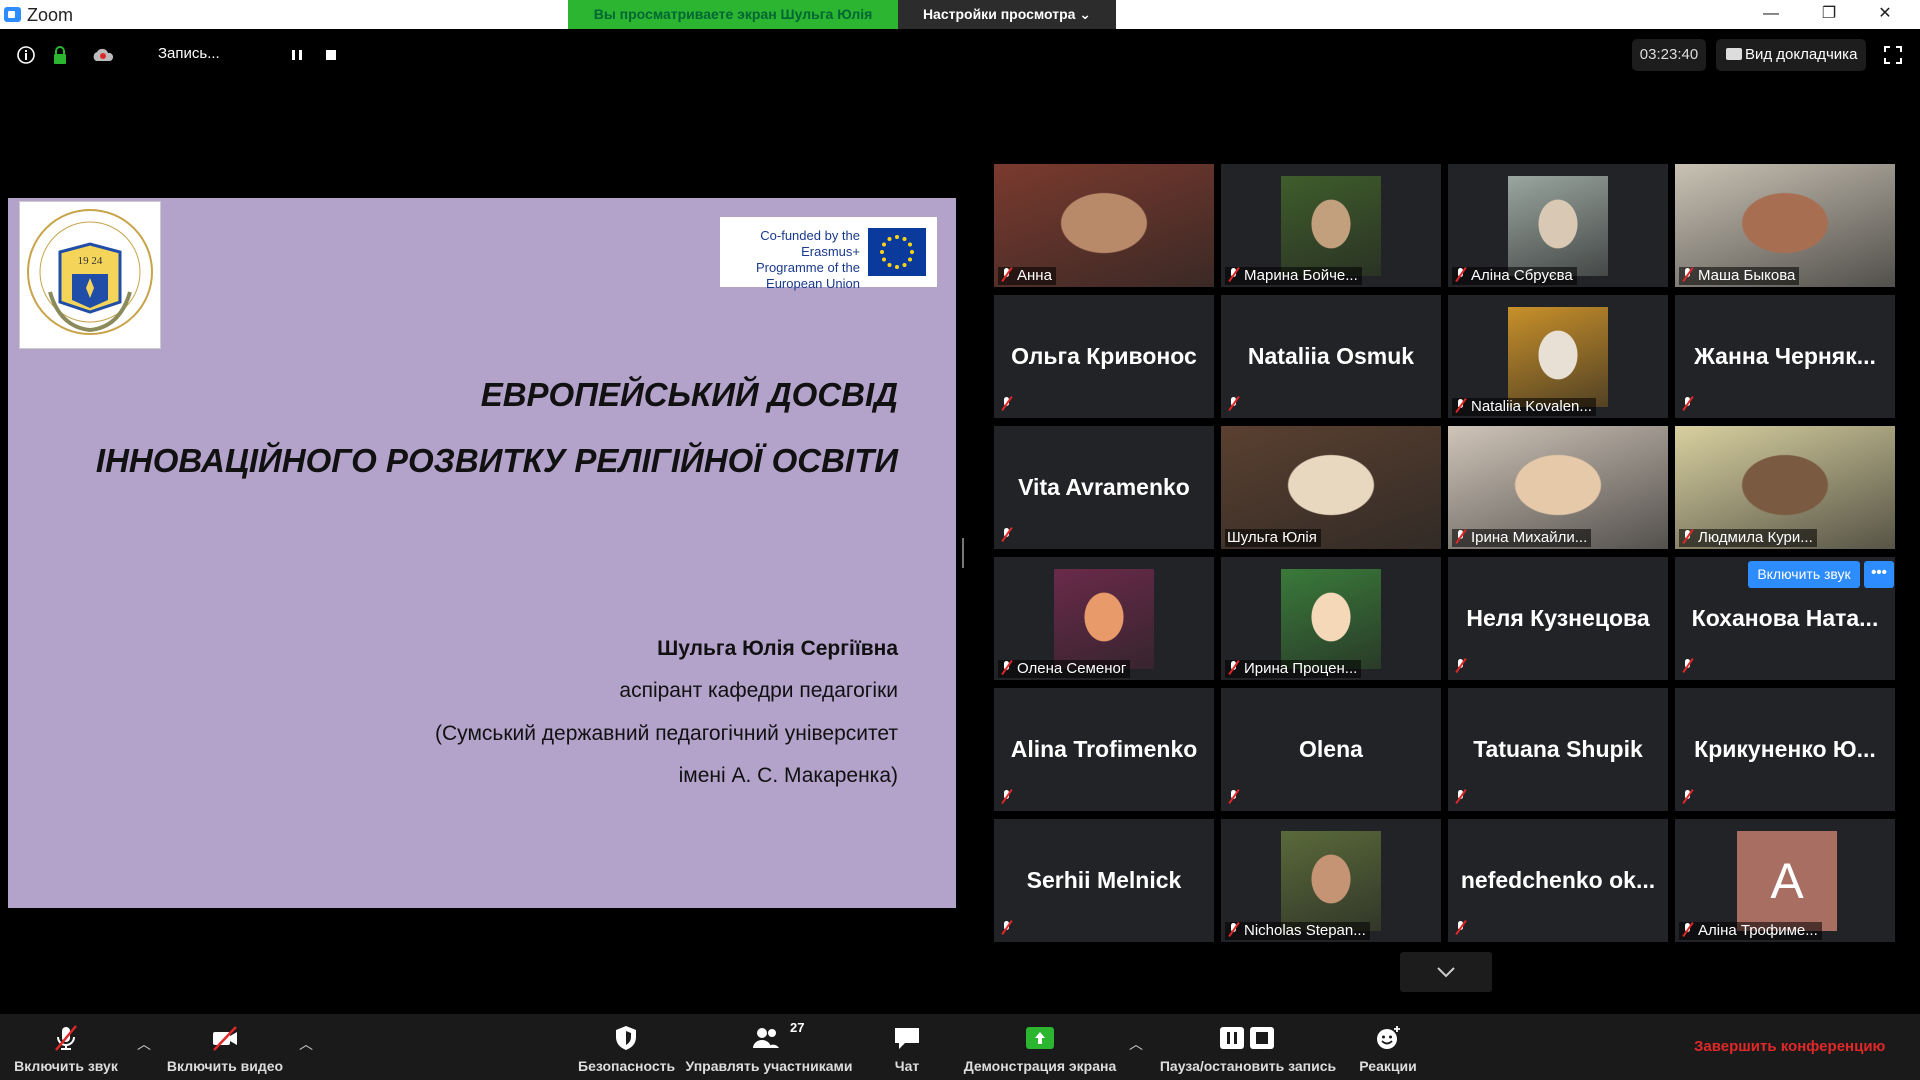 This screenshot has width=1920, height=1080. I want to click on request-unmute-button: Включить звук, so click(1804, 574).